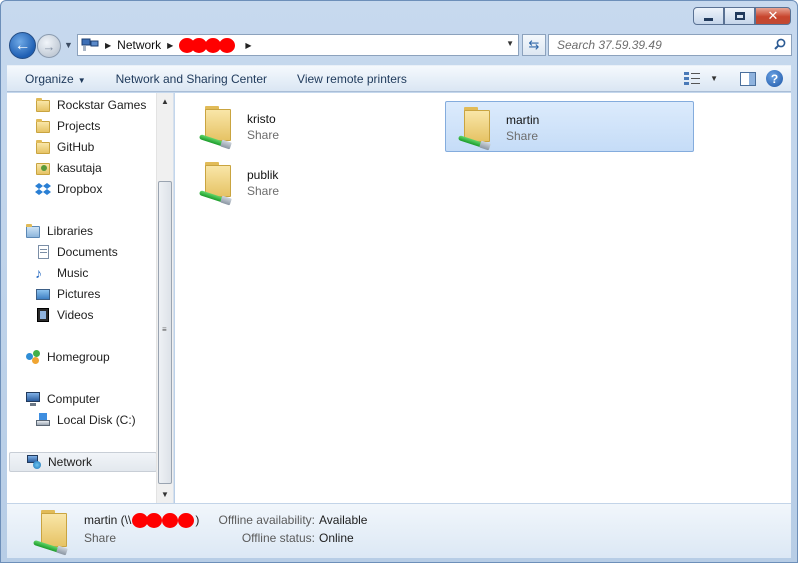 The width and height of the screenshot is (798, 563). Describe the element at coordinates (68, 45) in the screenshot. I see `recent-pages-button: ▼` at that location.